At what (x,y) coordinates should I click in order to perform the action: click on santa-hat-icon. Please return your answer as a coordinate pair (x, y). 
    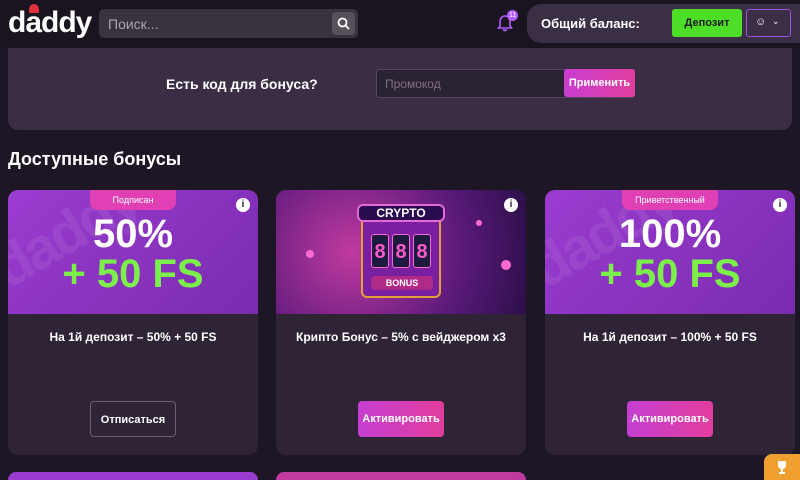
    Looking at the image, I should click on (34, 8).